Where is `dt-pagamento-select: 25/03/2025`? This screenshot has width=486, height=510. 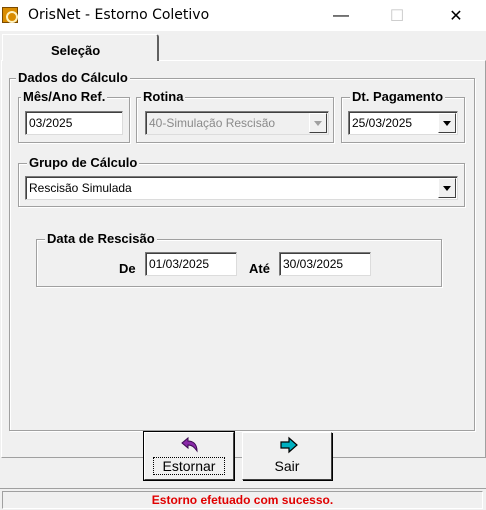 dt-pagamento-select: 25/03/2025 is located at coordinates (403, 123).